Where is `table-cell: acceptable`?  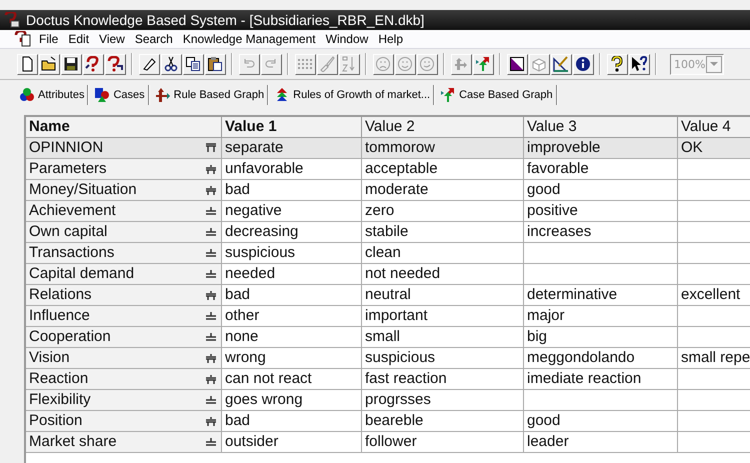
table-cell: acceptable is located at coordinates (401, 169).